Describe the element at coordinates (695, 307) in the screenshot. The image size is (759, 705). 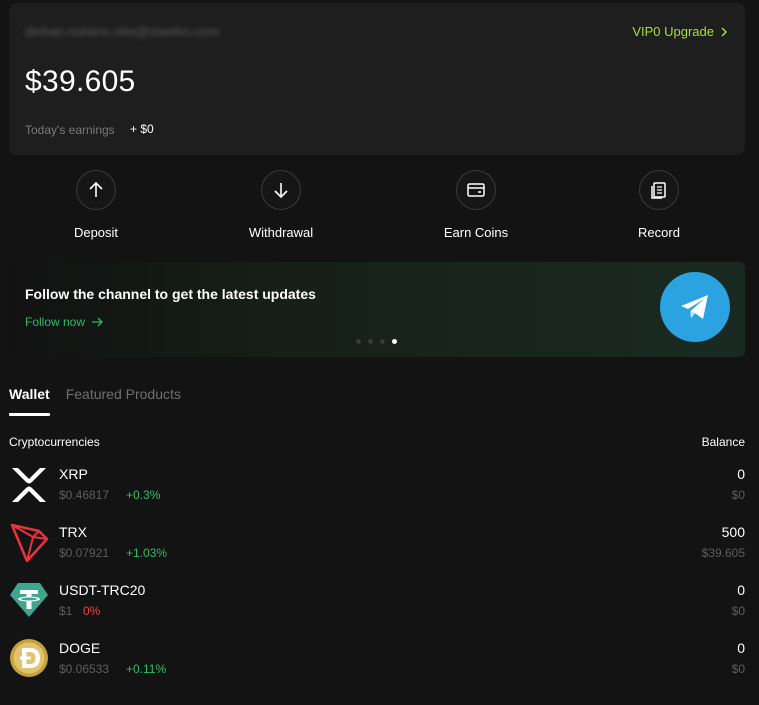
I see `telegram-icon` at that location.